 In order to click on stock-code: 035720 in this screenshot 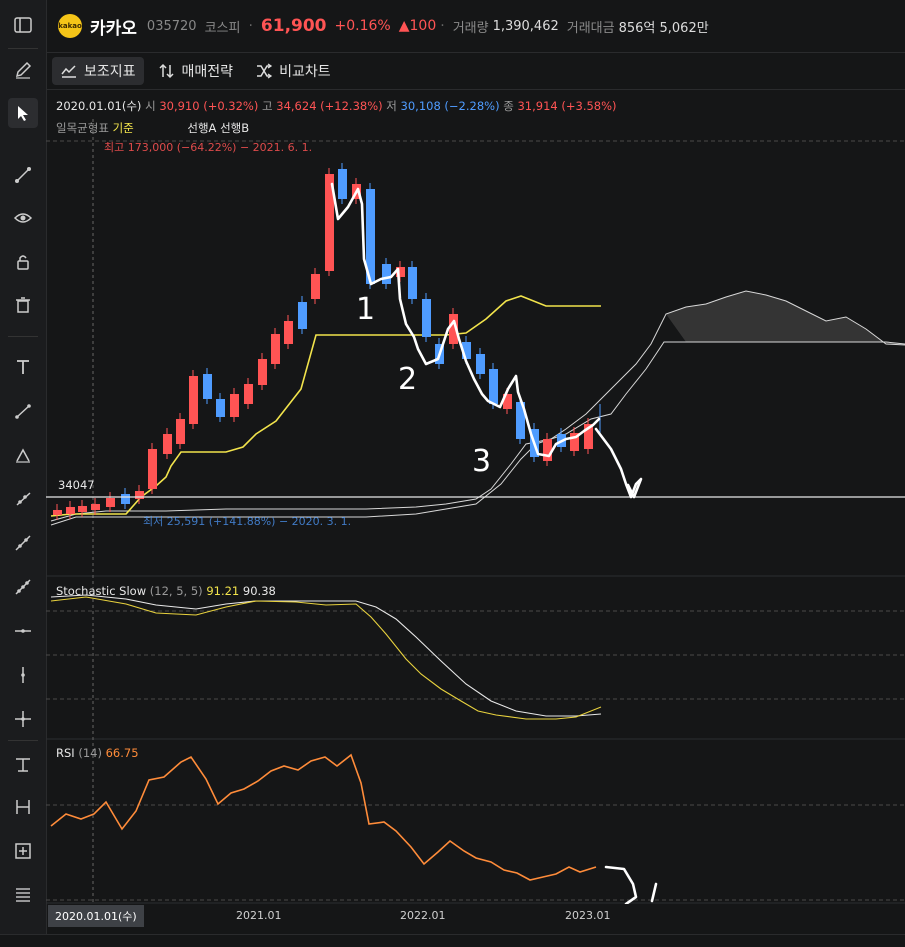, I will do `click(171, 26)`.